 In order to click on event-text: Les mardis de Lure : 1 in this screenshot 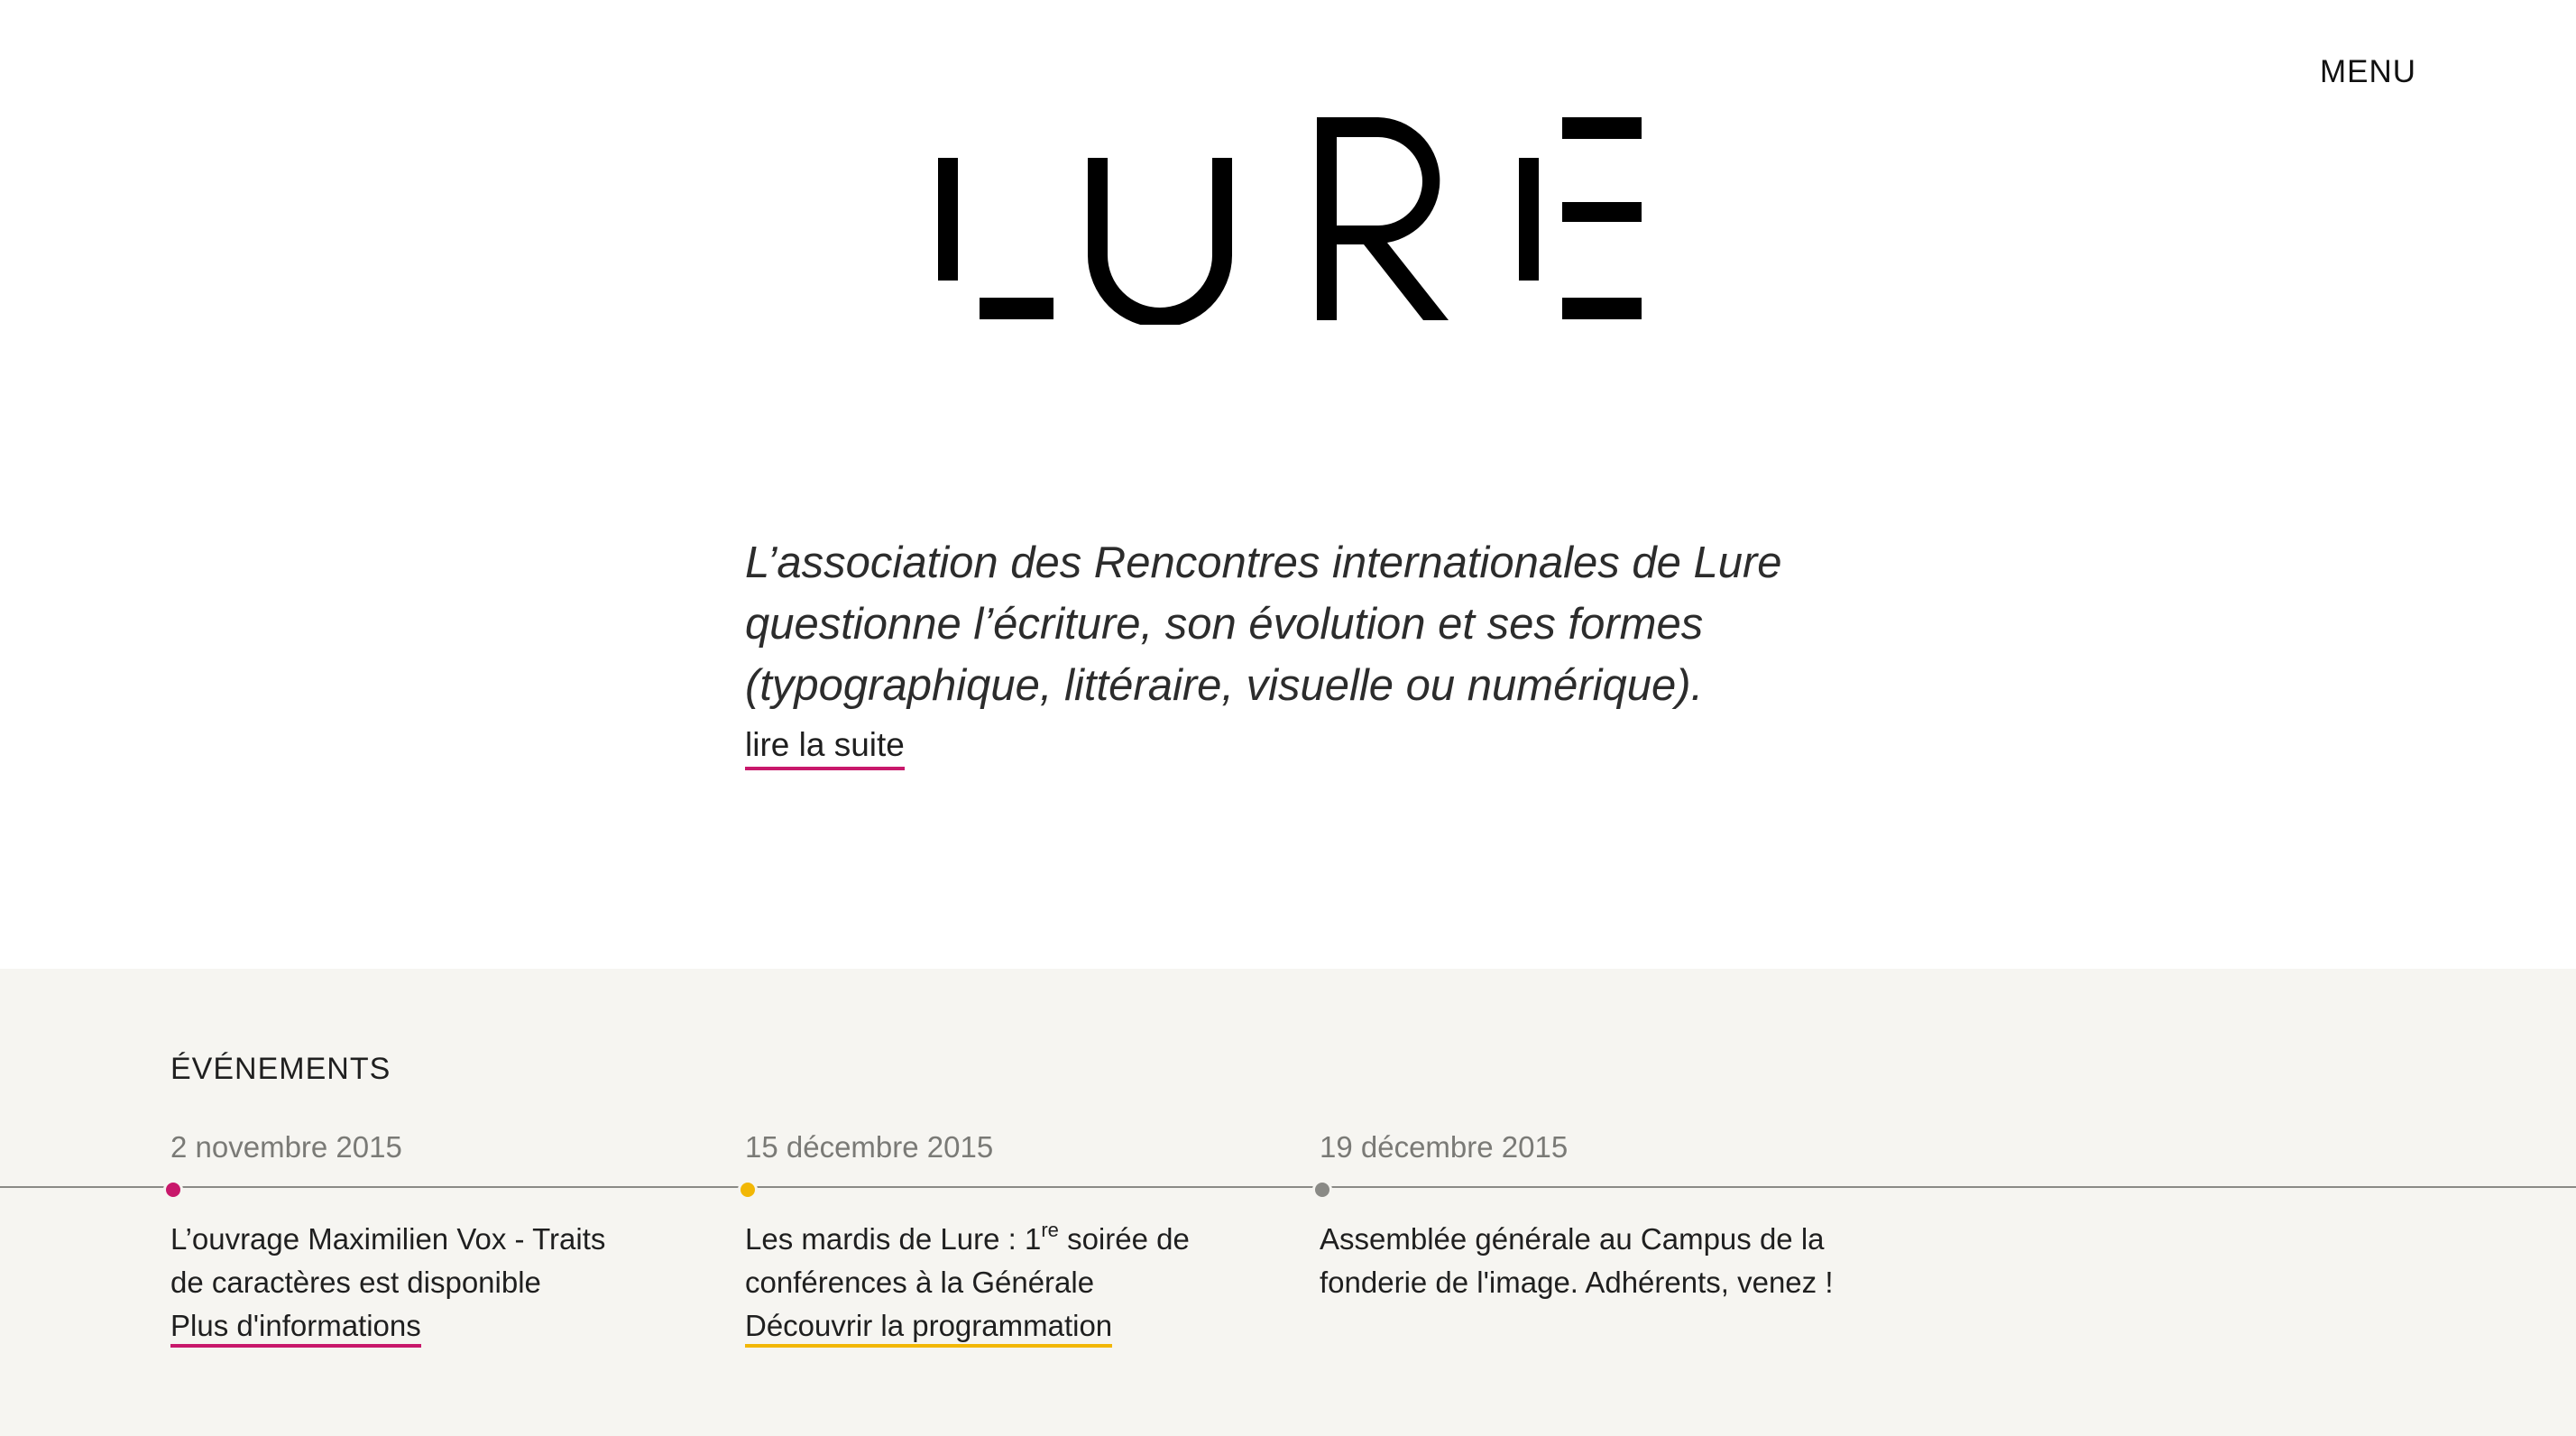, I will do `click(894, 1239)`.